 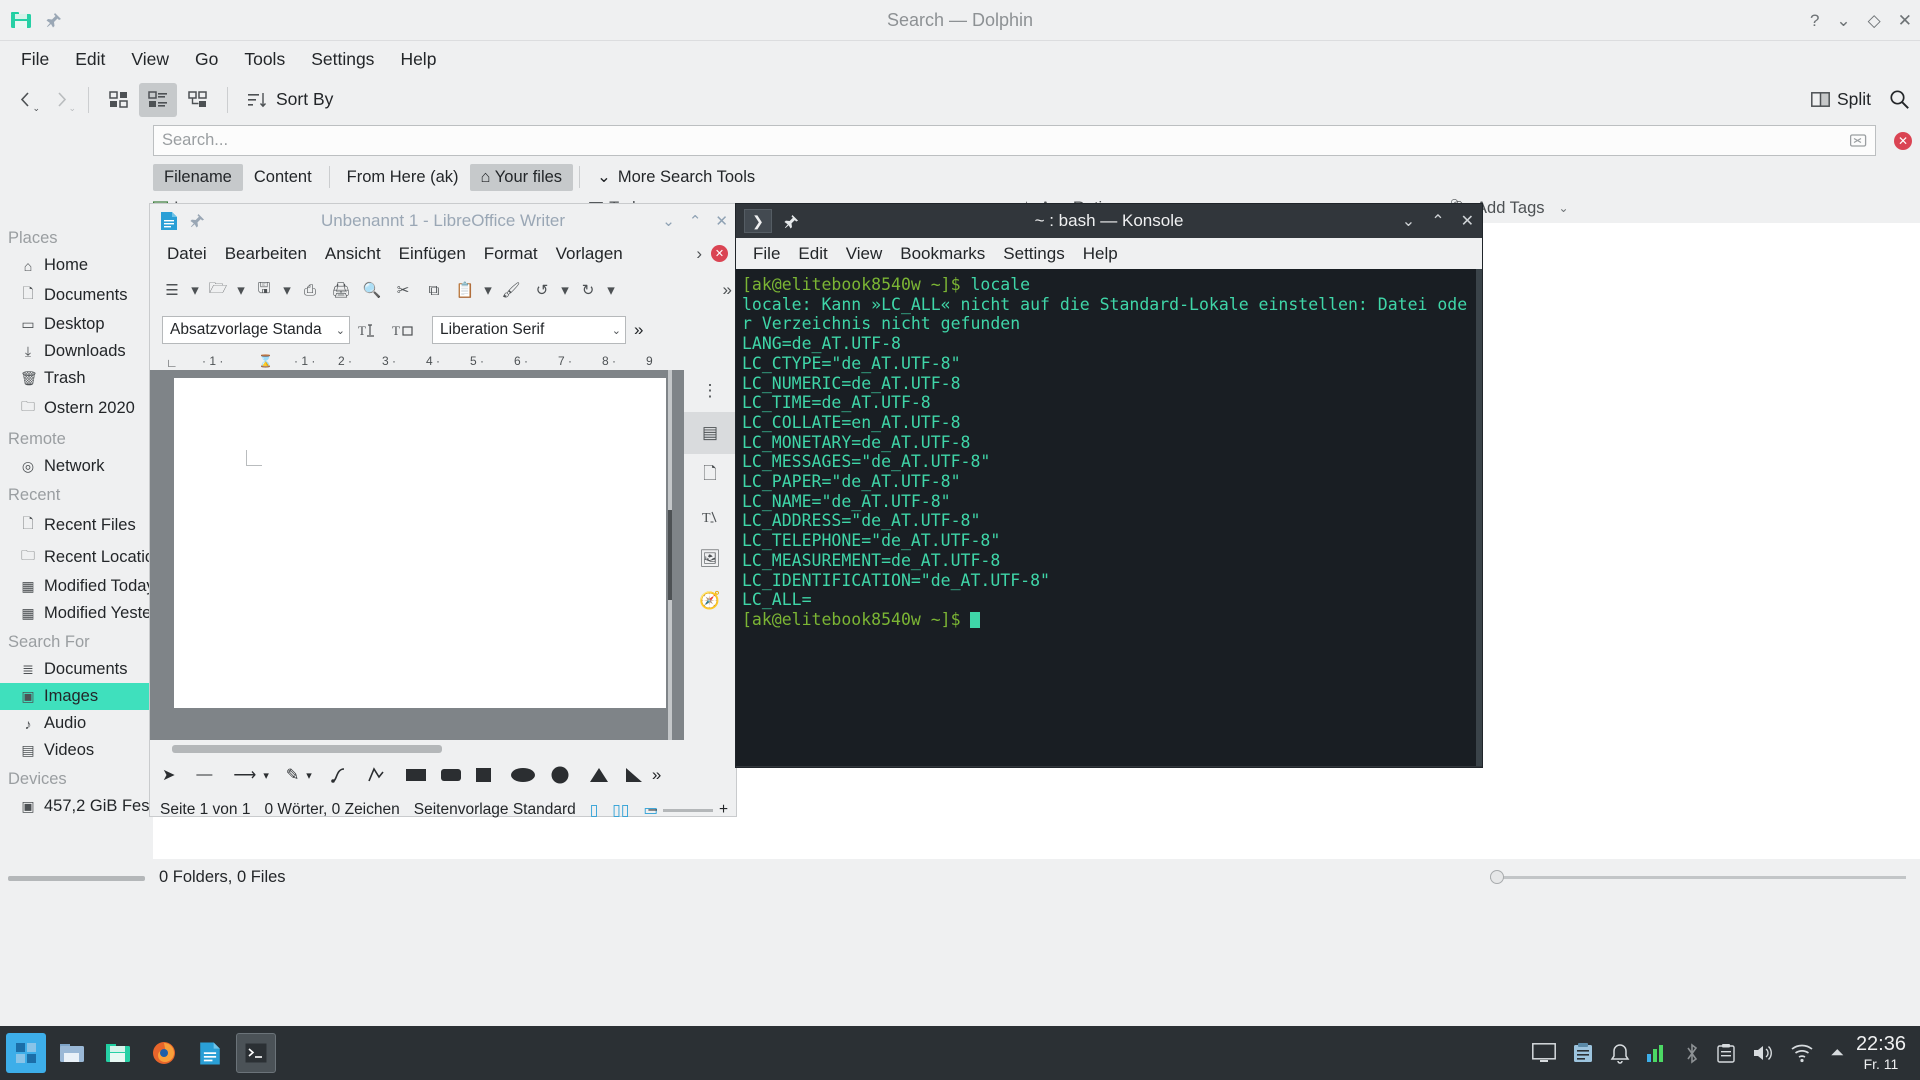 I want to click on writer-page, so click(x=420, y=543).